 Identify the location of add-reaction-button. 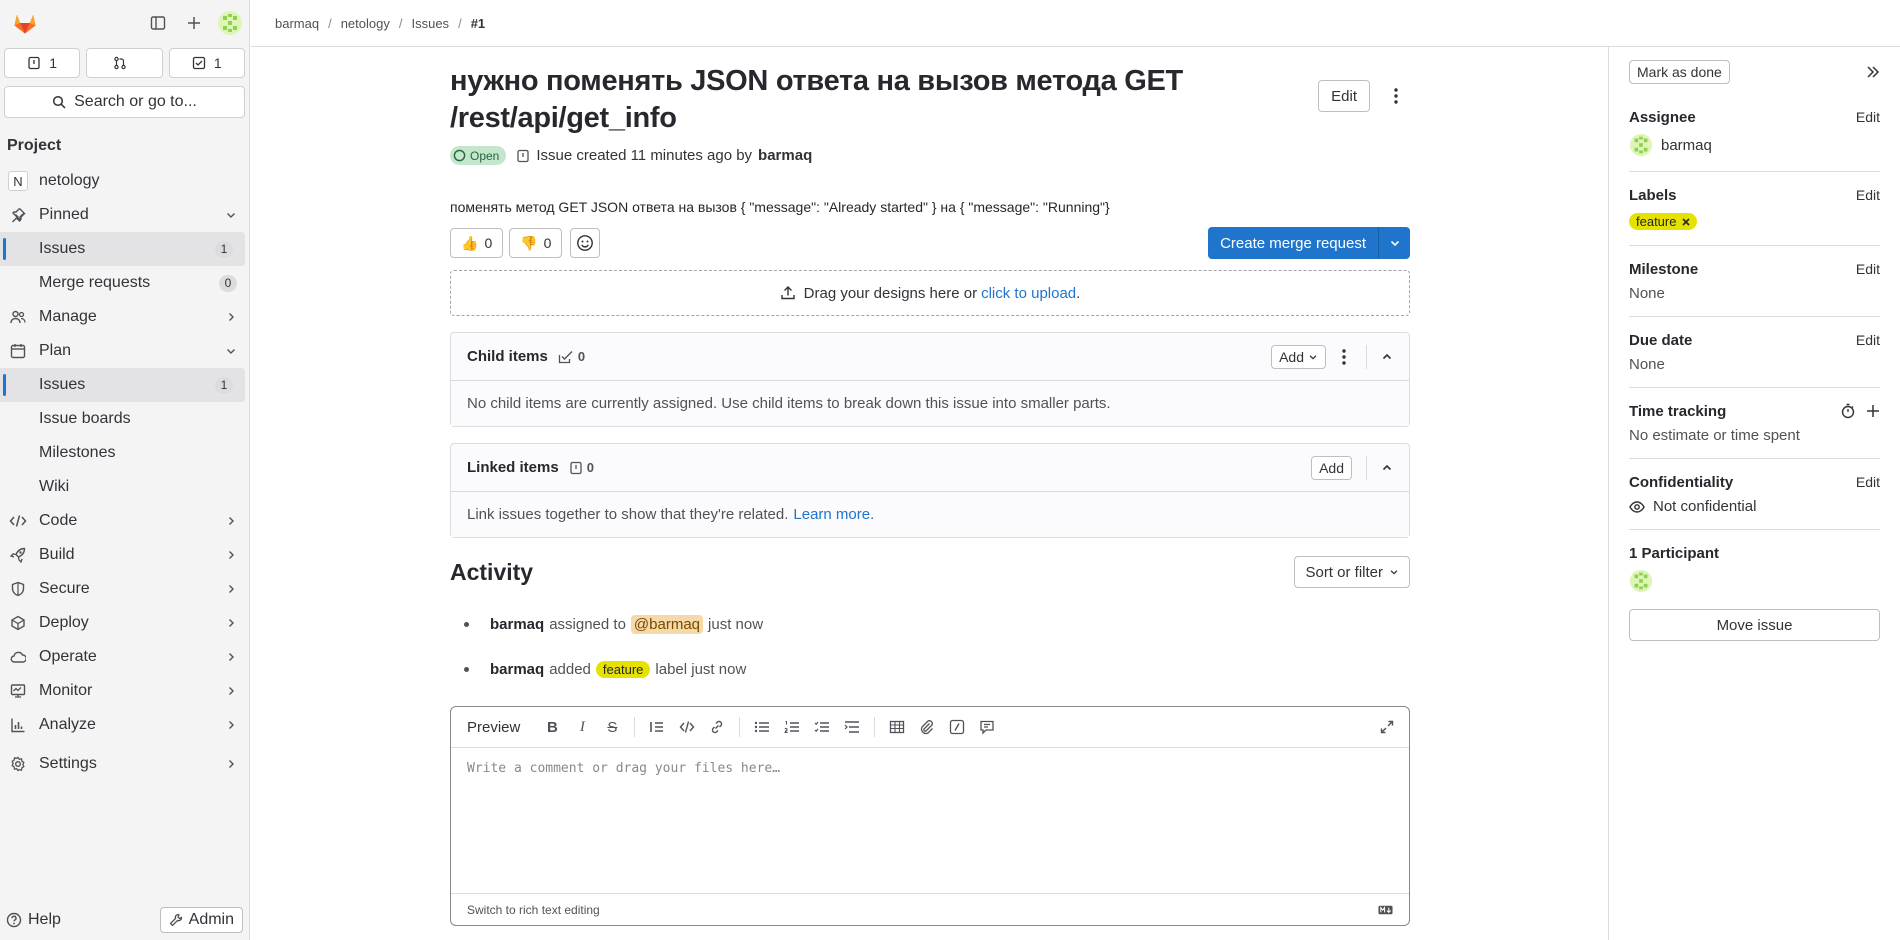
(585, 243).